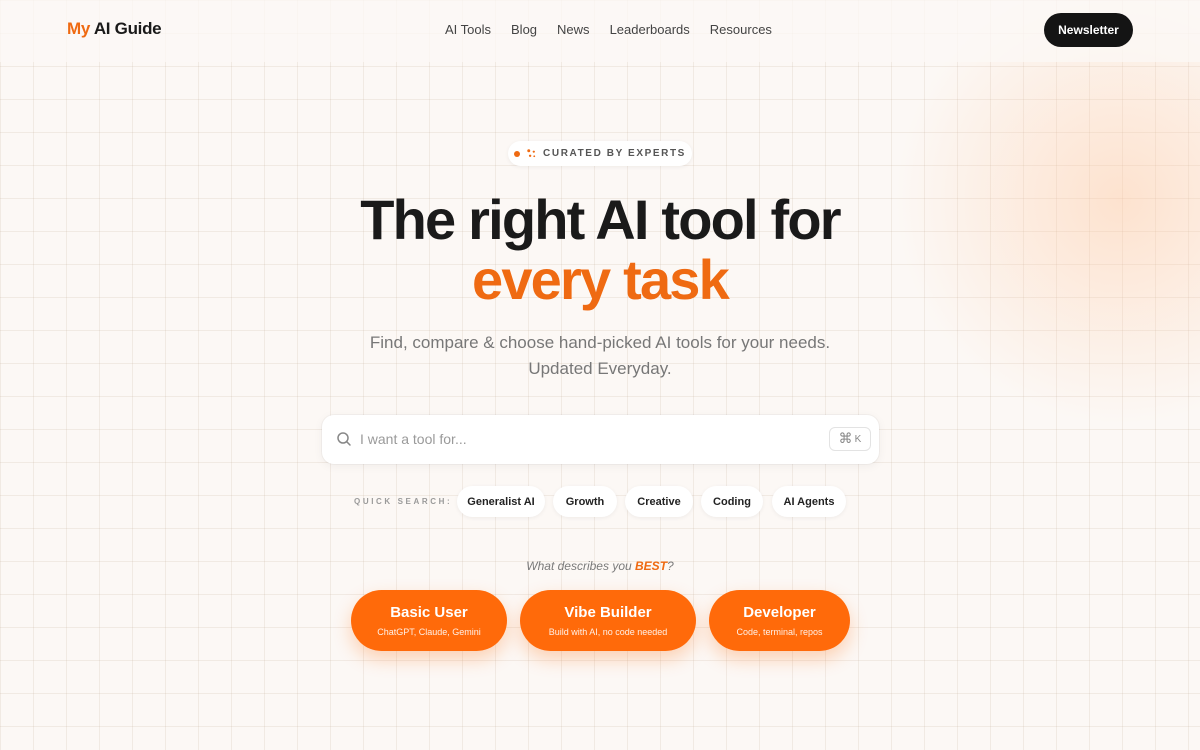 Image resolution: width=1200 pixels, height=750 pixels. I want to click on quick-chip-generalist-ai: Generalist AI, so click(501, 501).